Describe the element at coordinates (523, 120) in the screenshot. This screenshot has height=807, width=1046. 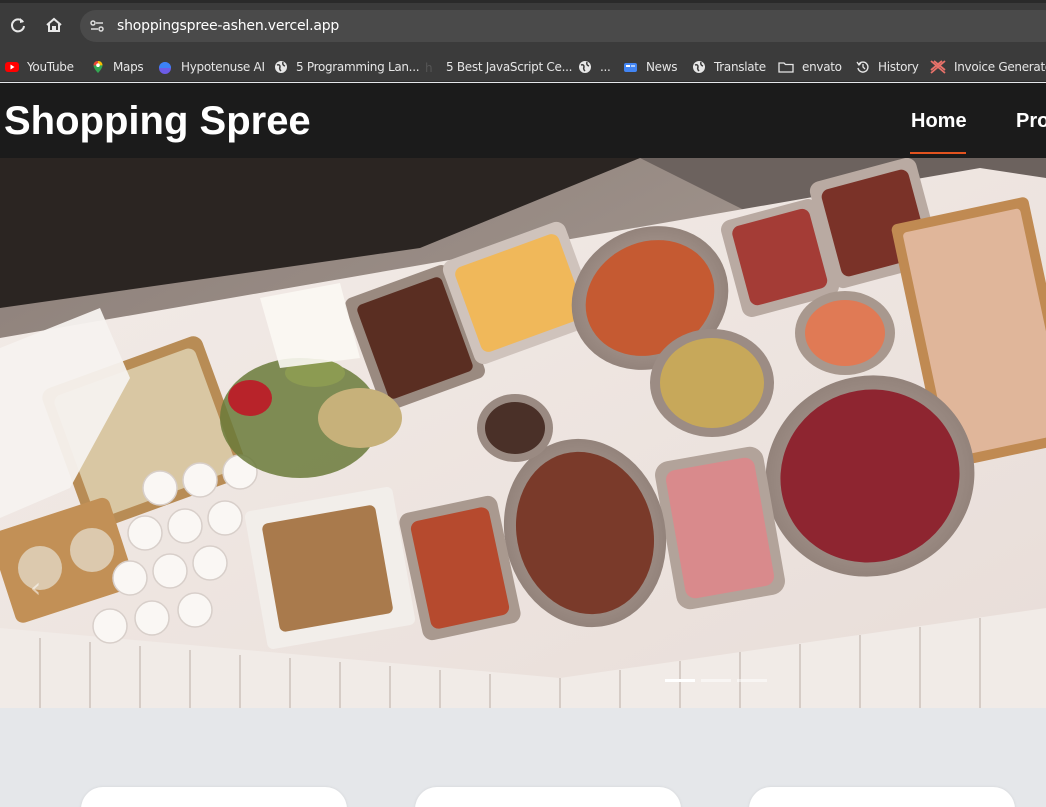
I see `site-navbar: Shopping Spree Home Pro` at that location.